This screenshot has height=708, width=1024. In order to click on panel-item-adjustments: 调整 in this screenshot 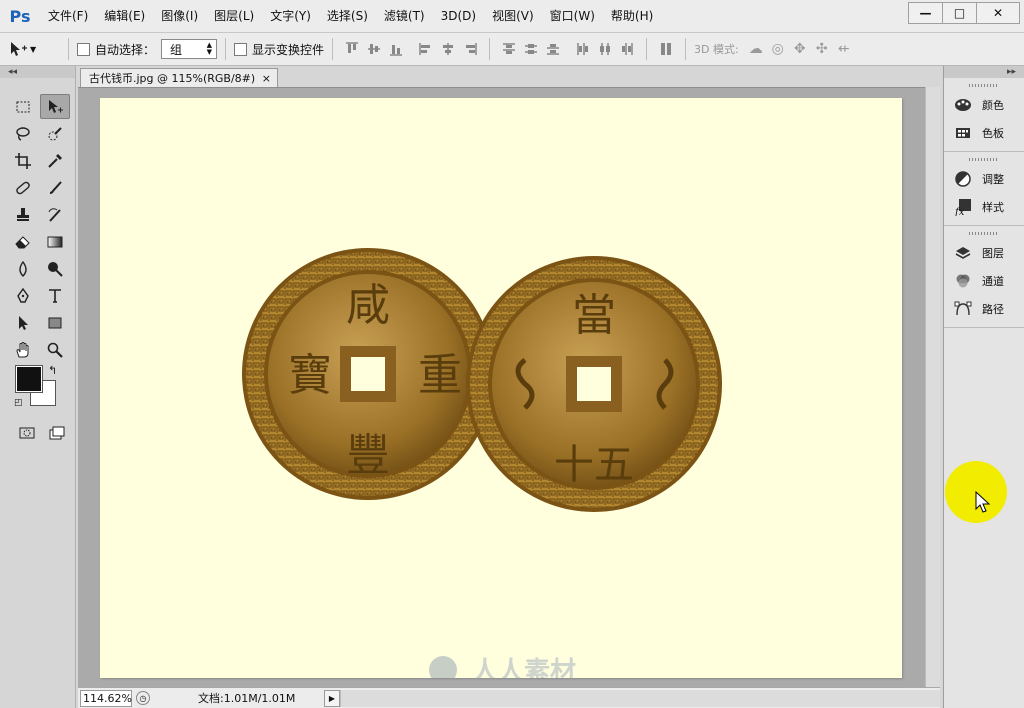, I will do `click(984, 179)`.